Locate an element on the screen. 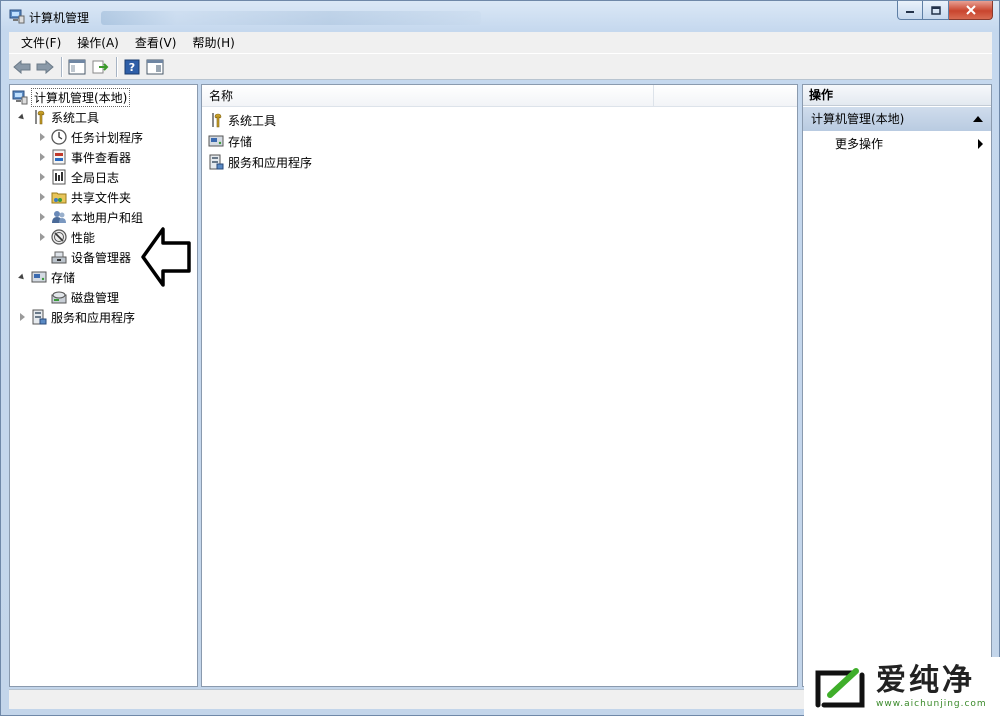 This screenshot has height=716, width=1000. menu-help: 帮助(H) is located at coordinates (213, 42).